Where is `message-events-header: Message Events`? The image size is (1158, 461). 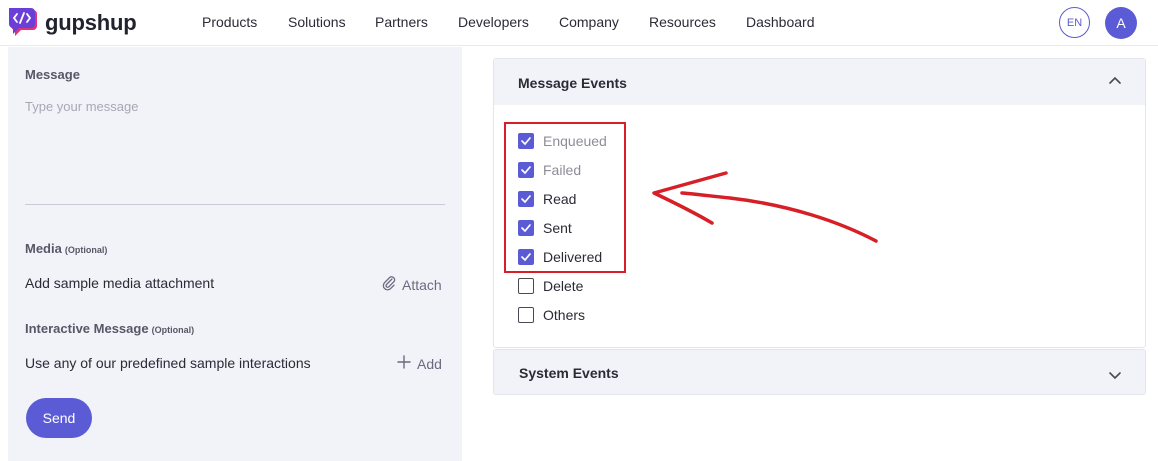 message-events-header: Message Events is located at coordinates (819, 82).